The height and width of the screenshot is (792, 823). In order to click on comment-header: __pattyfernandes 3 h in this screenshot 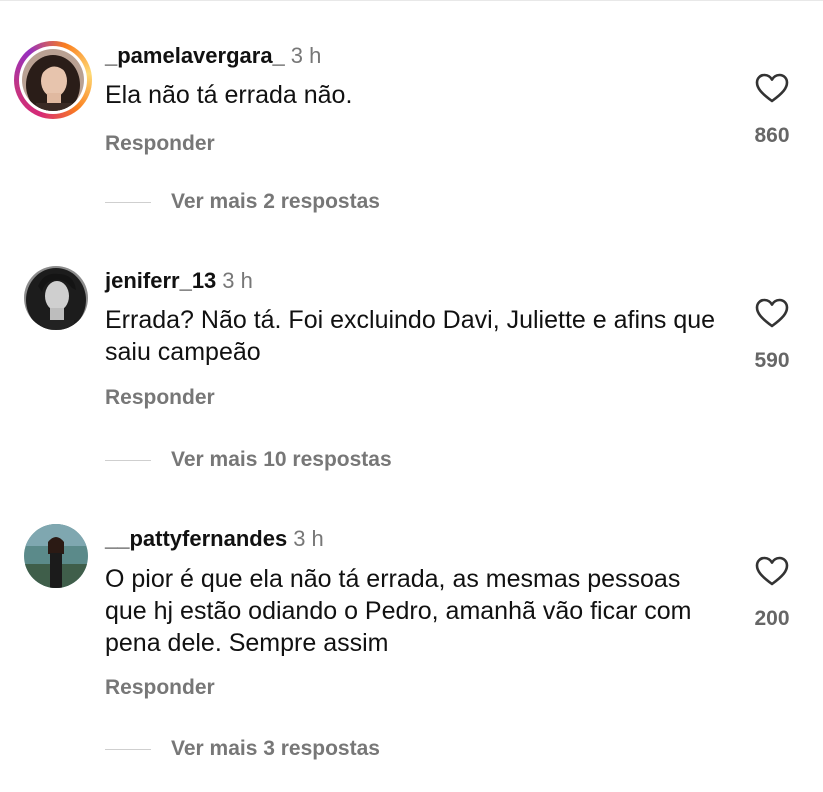, I will do `click(214, 539)`.